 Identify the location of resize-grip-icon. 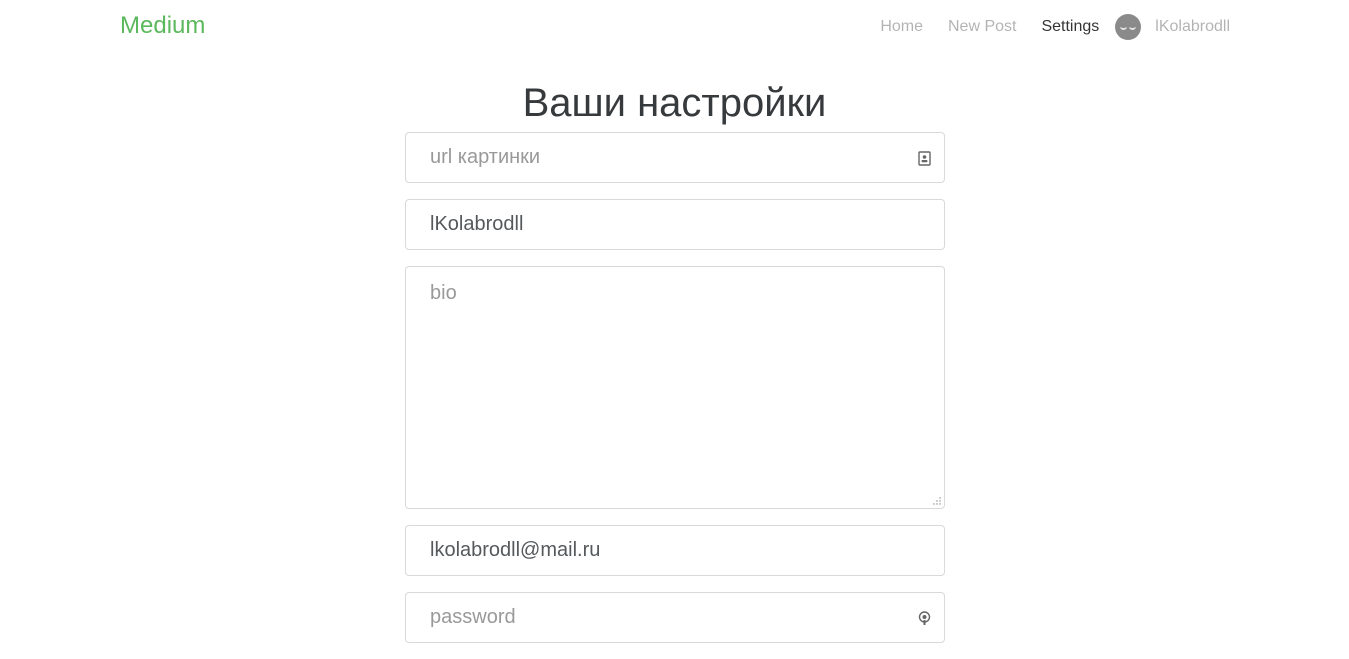
(937, 501).